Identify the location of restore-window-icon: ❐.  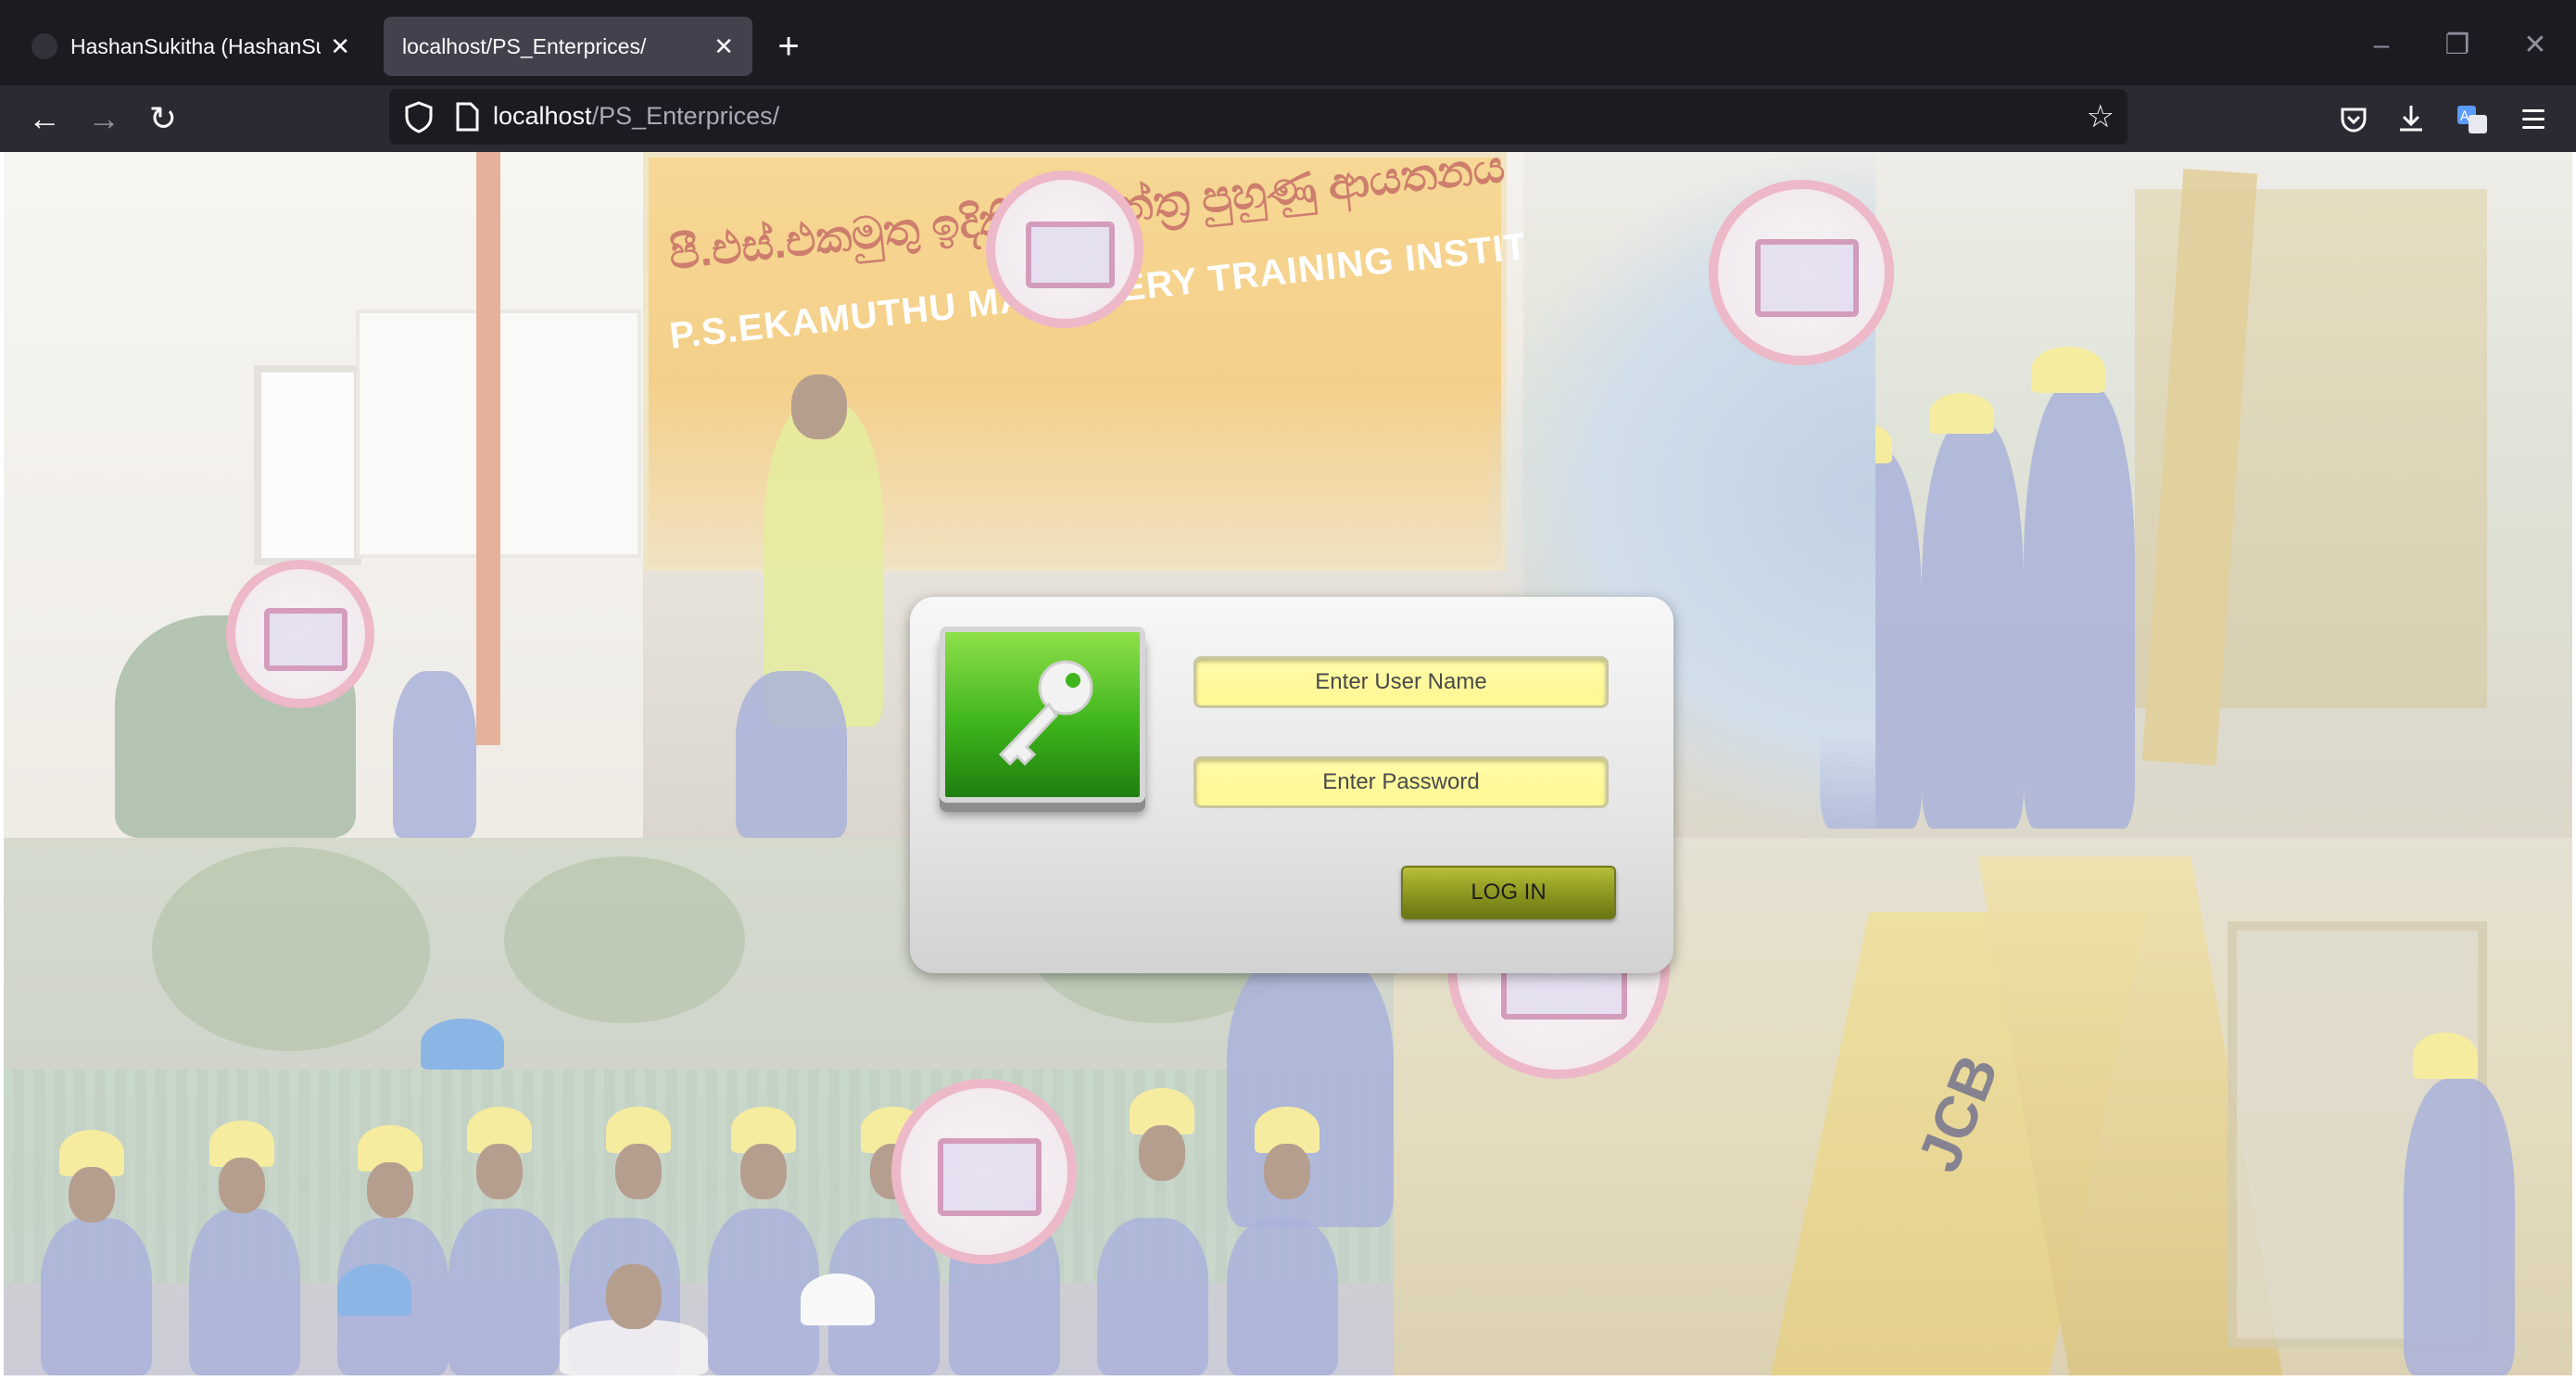
(2457, 45).